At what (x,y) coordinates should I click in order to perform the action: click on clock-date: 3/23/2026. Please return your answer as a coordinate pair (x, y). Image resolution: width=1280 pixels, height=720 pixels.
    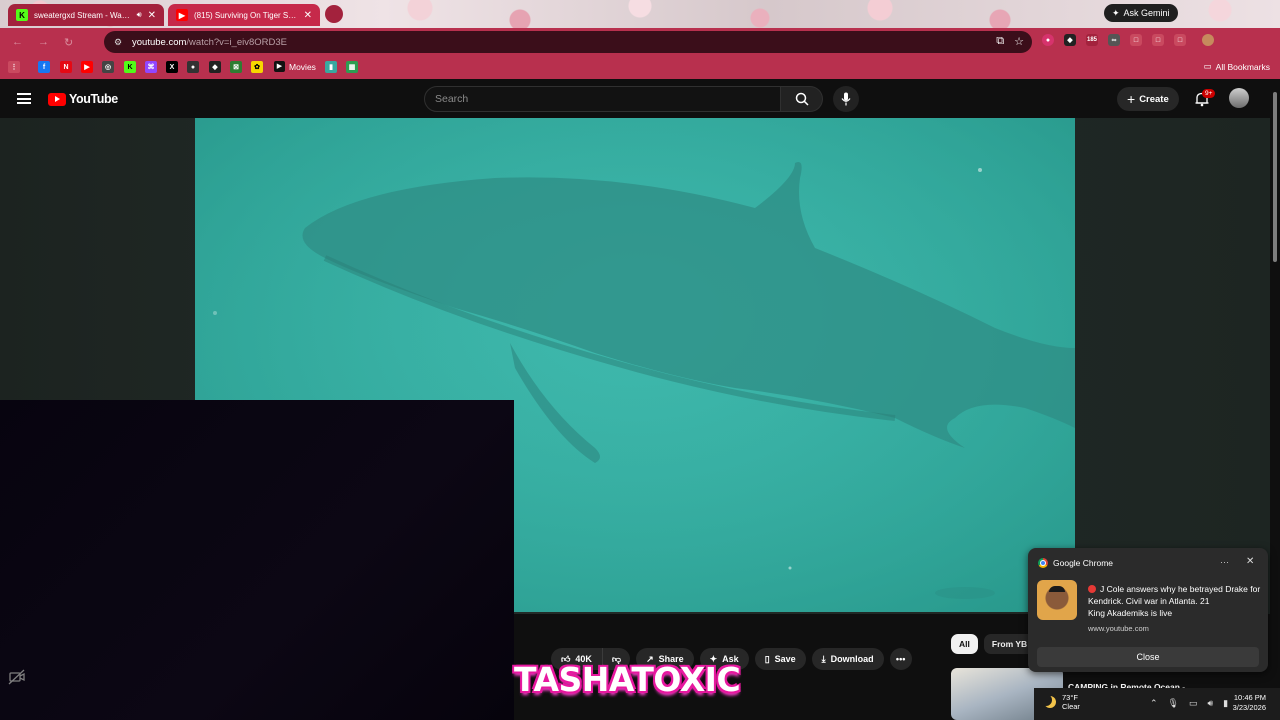
    Looking at the image, I should click on (1249, 707).